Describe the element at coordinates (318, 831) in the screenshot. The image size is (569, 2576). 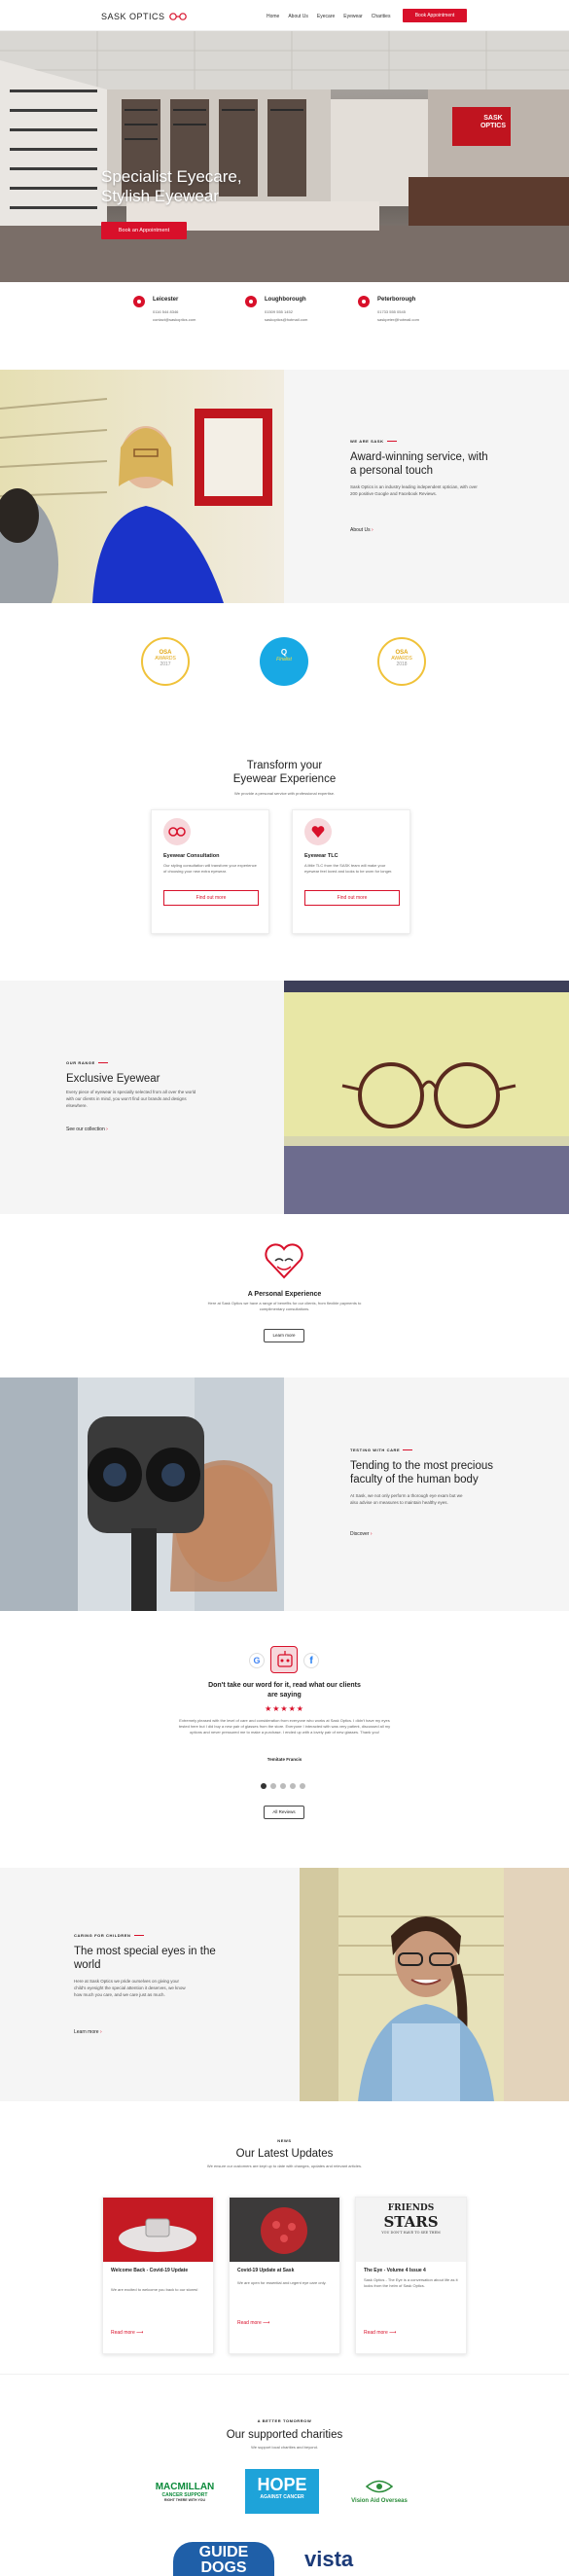
I see `tlc-icon` at that location.